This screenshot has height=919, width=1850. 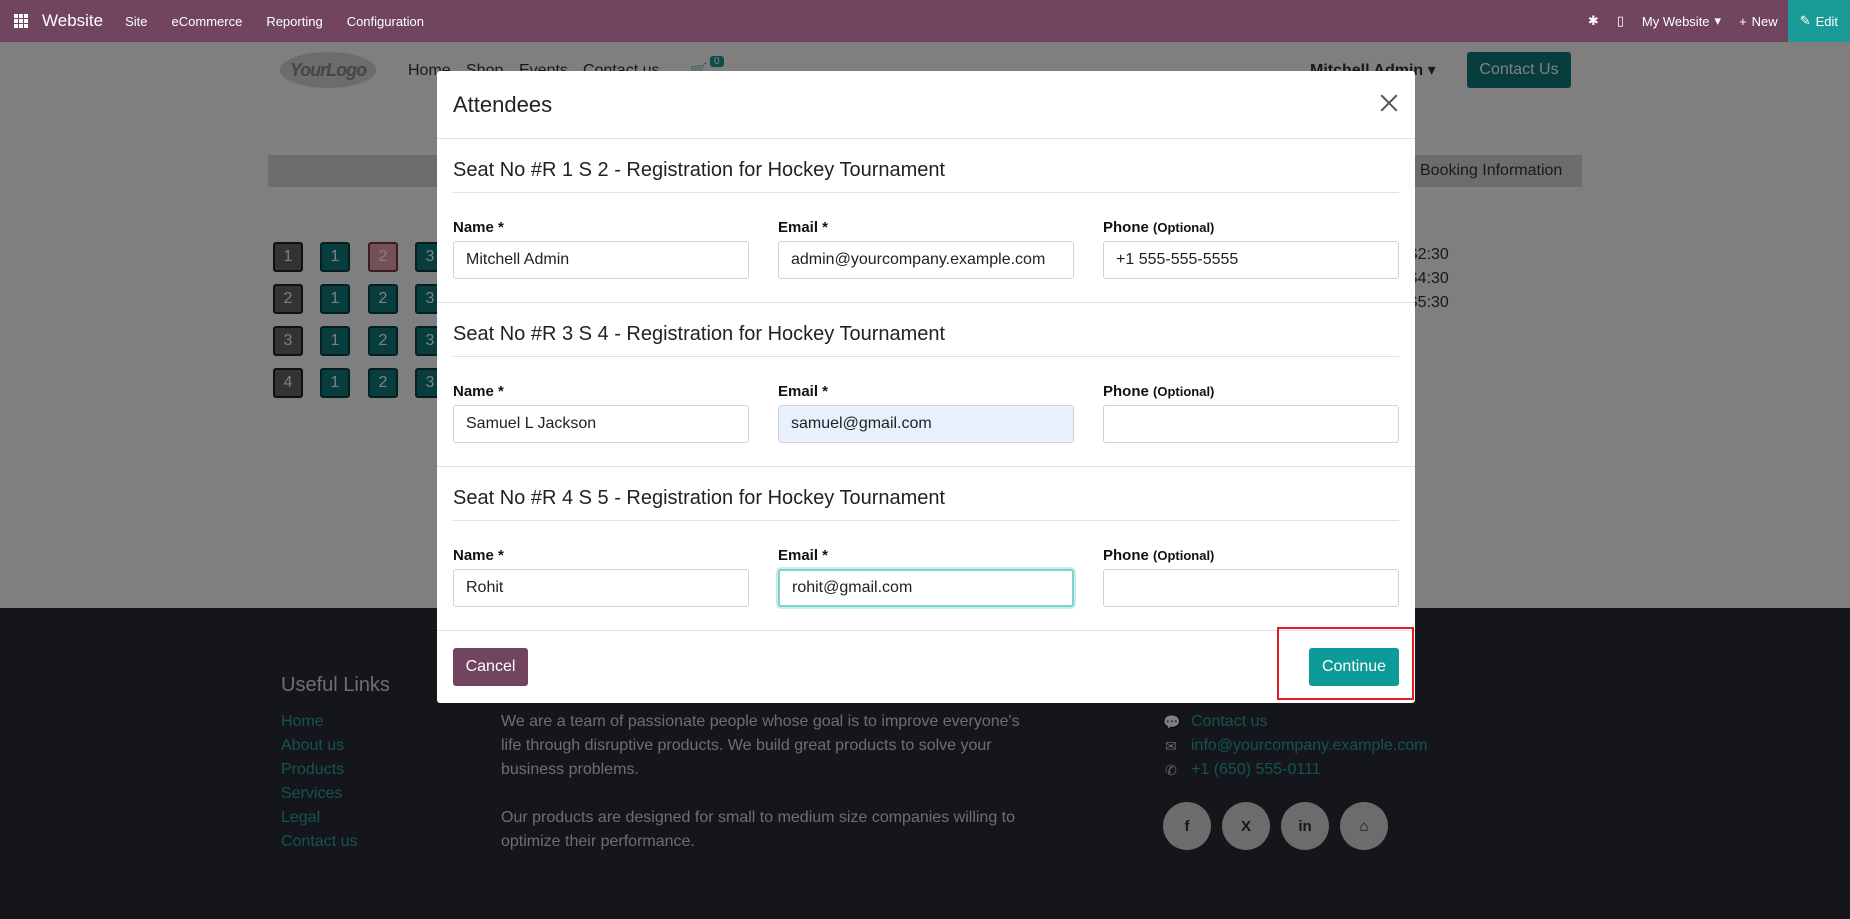 What do you see at coordinates (294, 21) in the screenshot?
I see `menu-reporting: Reporting` at bounding box center [294, 21].